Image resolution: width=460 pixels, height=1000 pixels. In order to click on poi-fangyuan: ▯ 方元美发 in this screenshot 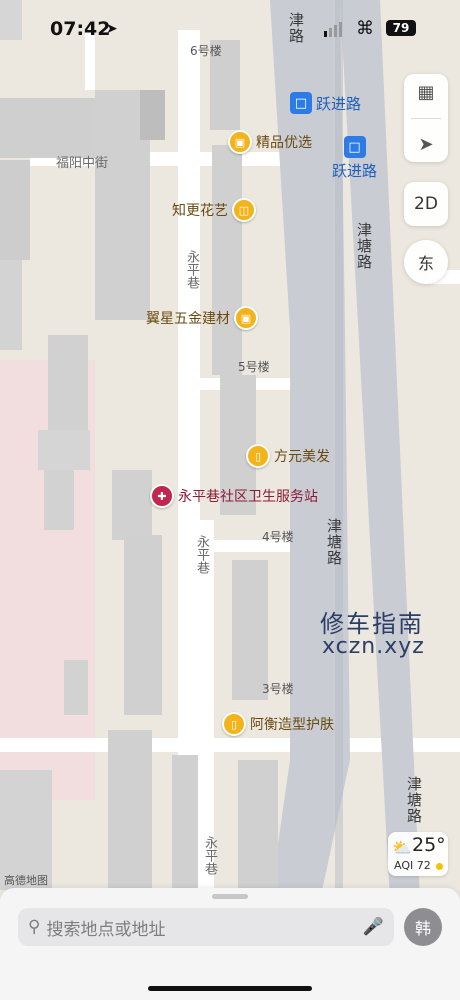, I will do `click(288, 456)`.